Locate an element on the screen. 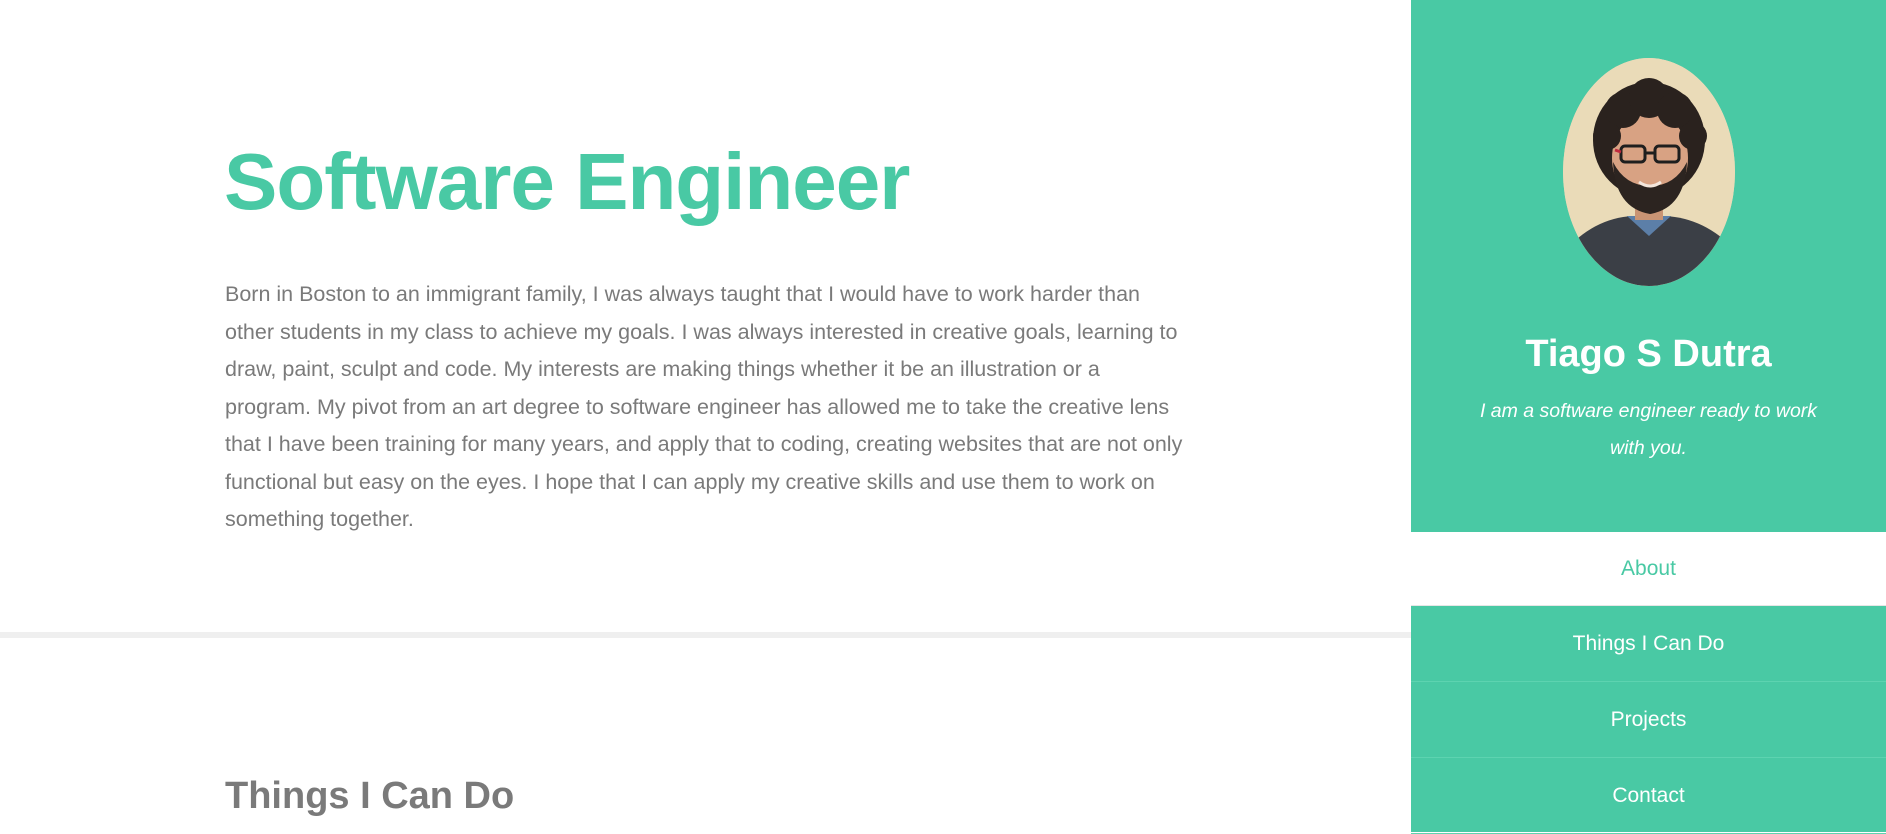 This screenshot has width=1886, height=834. nav-item-things-i-can-do: Things I Can Do is located at coordinates (1648, 644).